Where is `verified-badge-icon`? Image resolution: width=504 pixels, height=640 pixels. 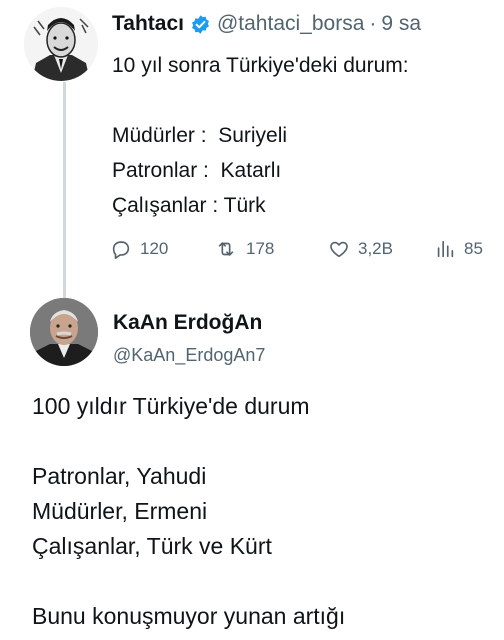
verified-badge-icon is located at coordinates (200, 24).